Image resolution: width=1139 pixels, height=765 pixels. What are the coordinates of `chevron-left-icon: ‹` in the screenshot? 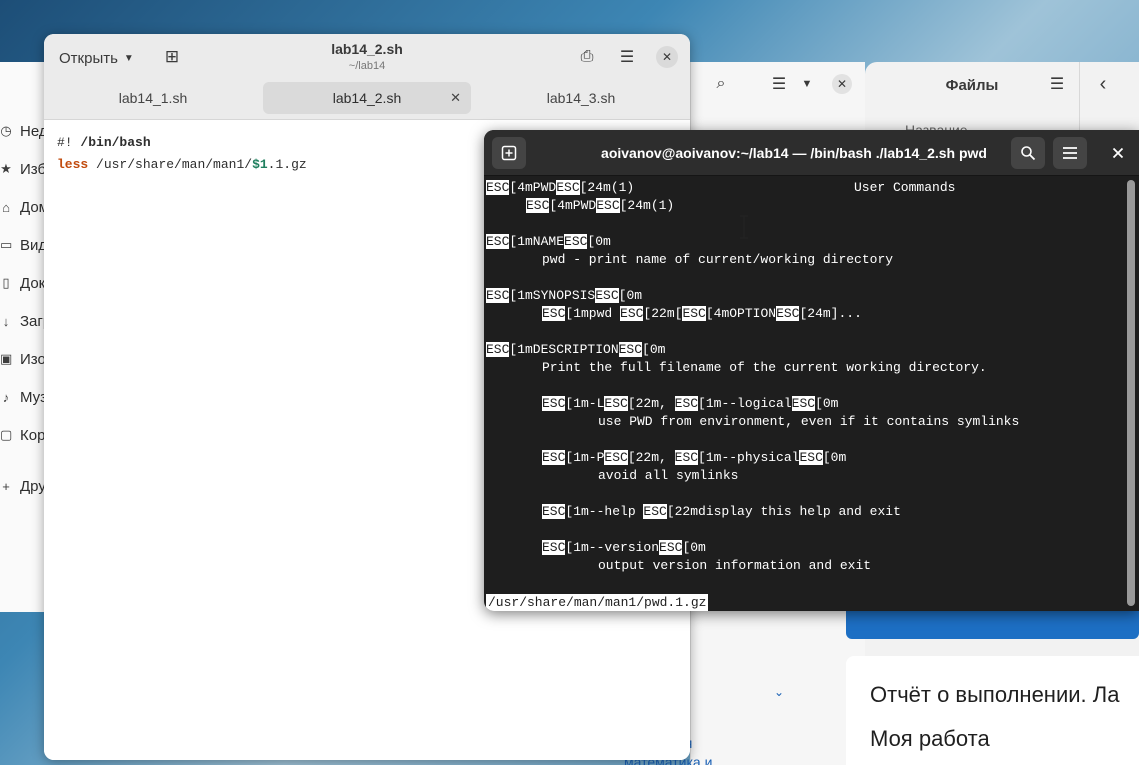 It's located at (1103, 84).